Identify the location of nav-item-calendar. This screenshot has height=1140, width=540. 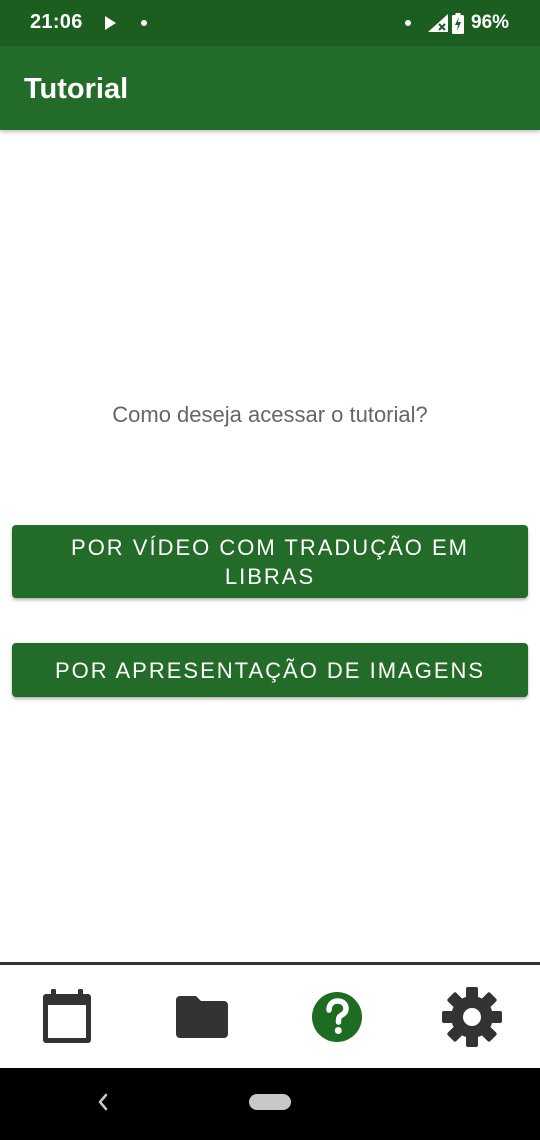
(67, 1017).